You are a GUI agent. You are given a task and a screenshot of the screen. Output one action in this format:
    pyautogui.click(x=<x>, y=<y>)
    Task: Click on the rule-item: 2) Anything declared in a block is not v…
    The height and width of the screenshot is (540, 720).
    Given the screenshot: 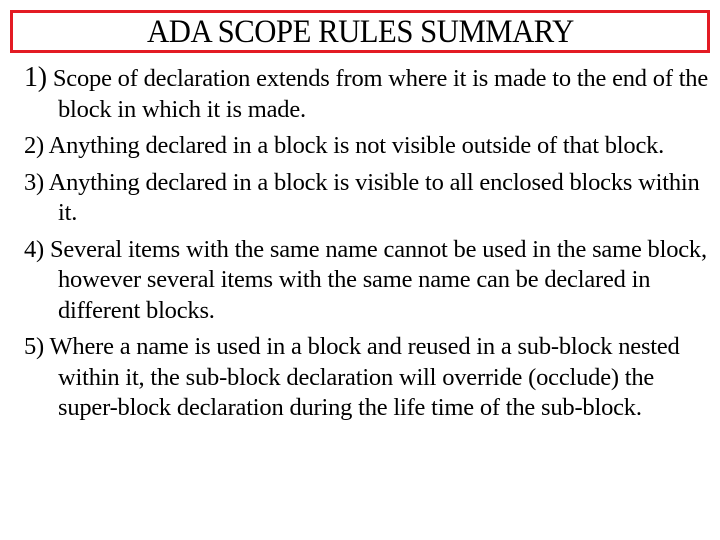 What is the action you would take?
    pyautogui.click(x=369, y=146)
    